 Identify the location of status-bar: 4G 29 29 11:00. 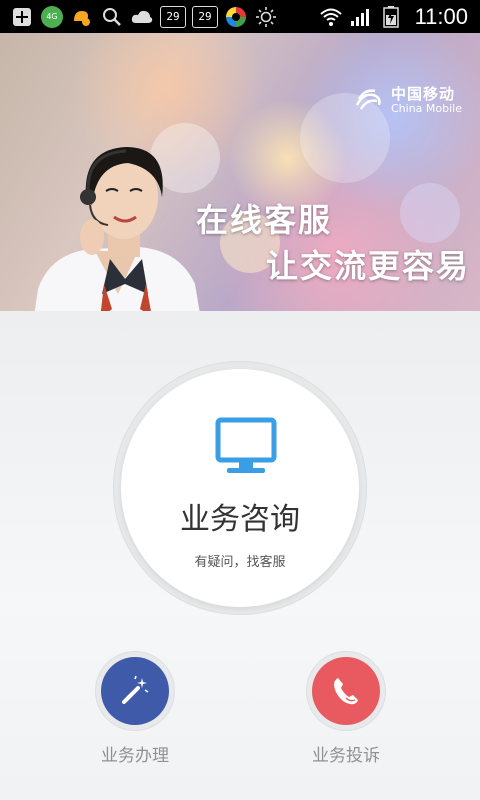
(240, 16).